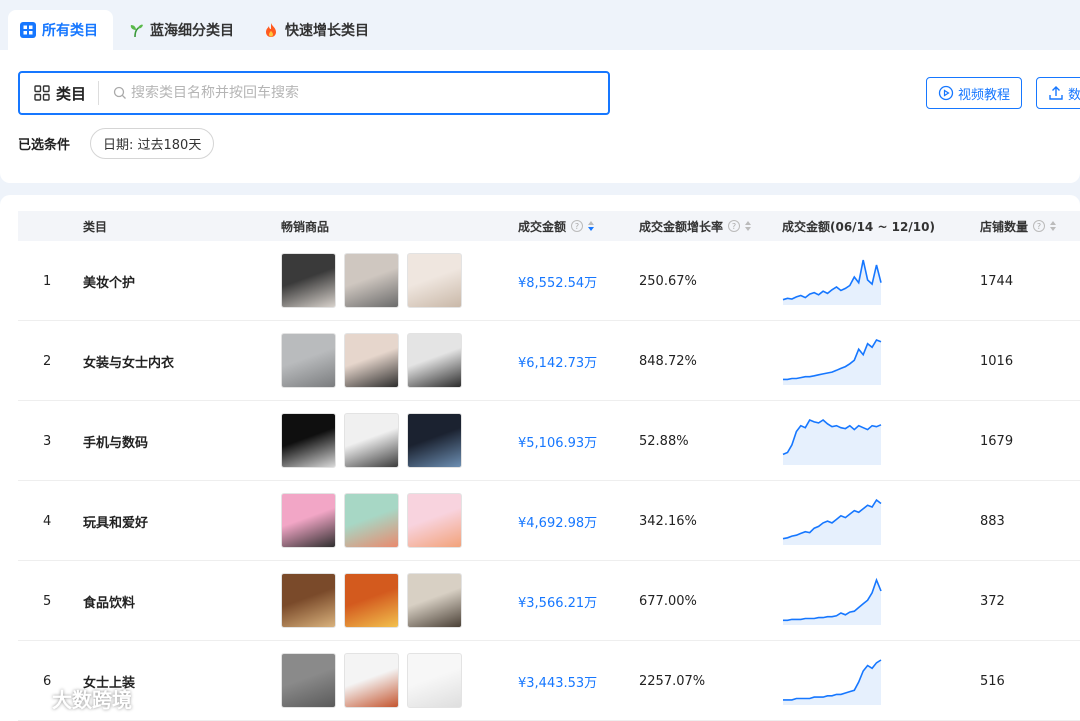 The height and width of the screenshot is (721, 1080). What do you see at coordinates (47, 521) in the screenshot?
I see `rank-cell: 4` at bounding box center [47, 521].